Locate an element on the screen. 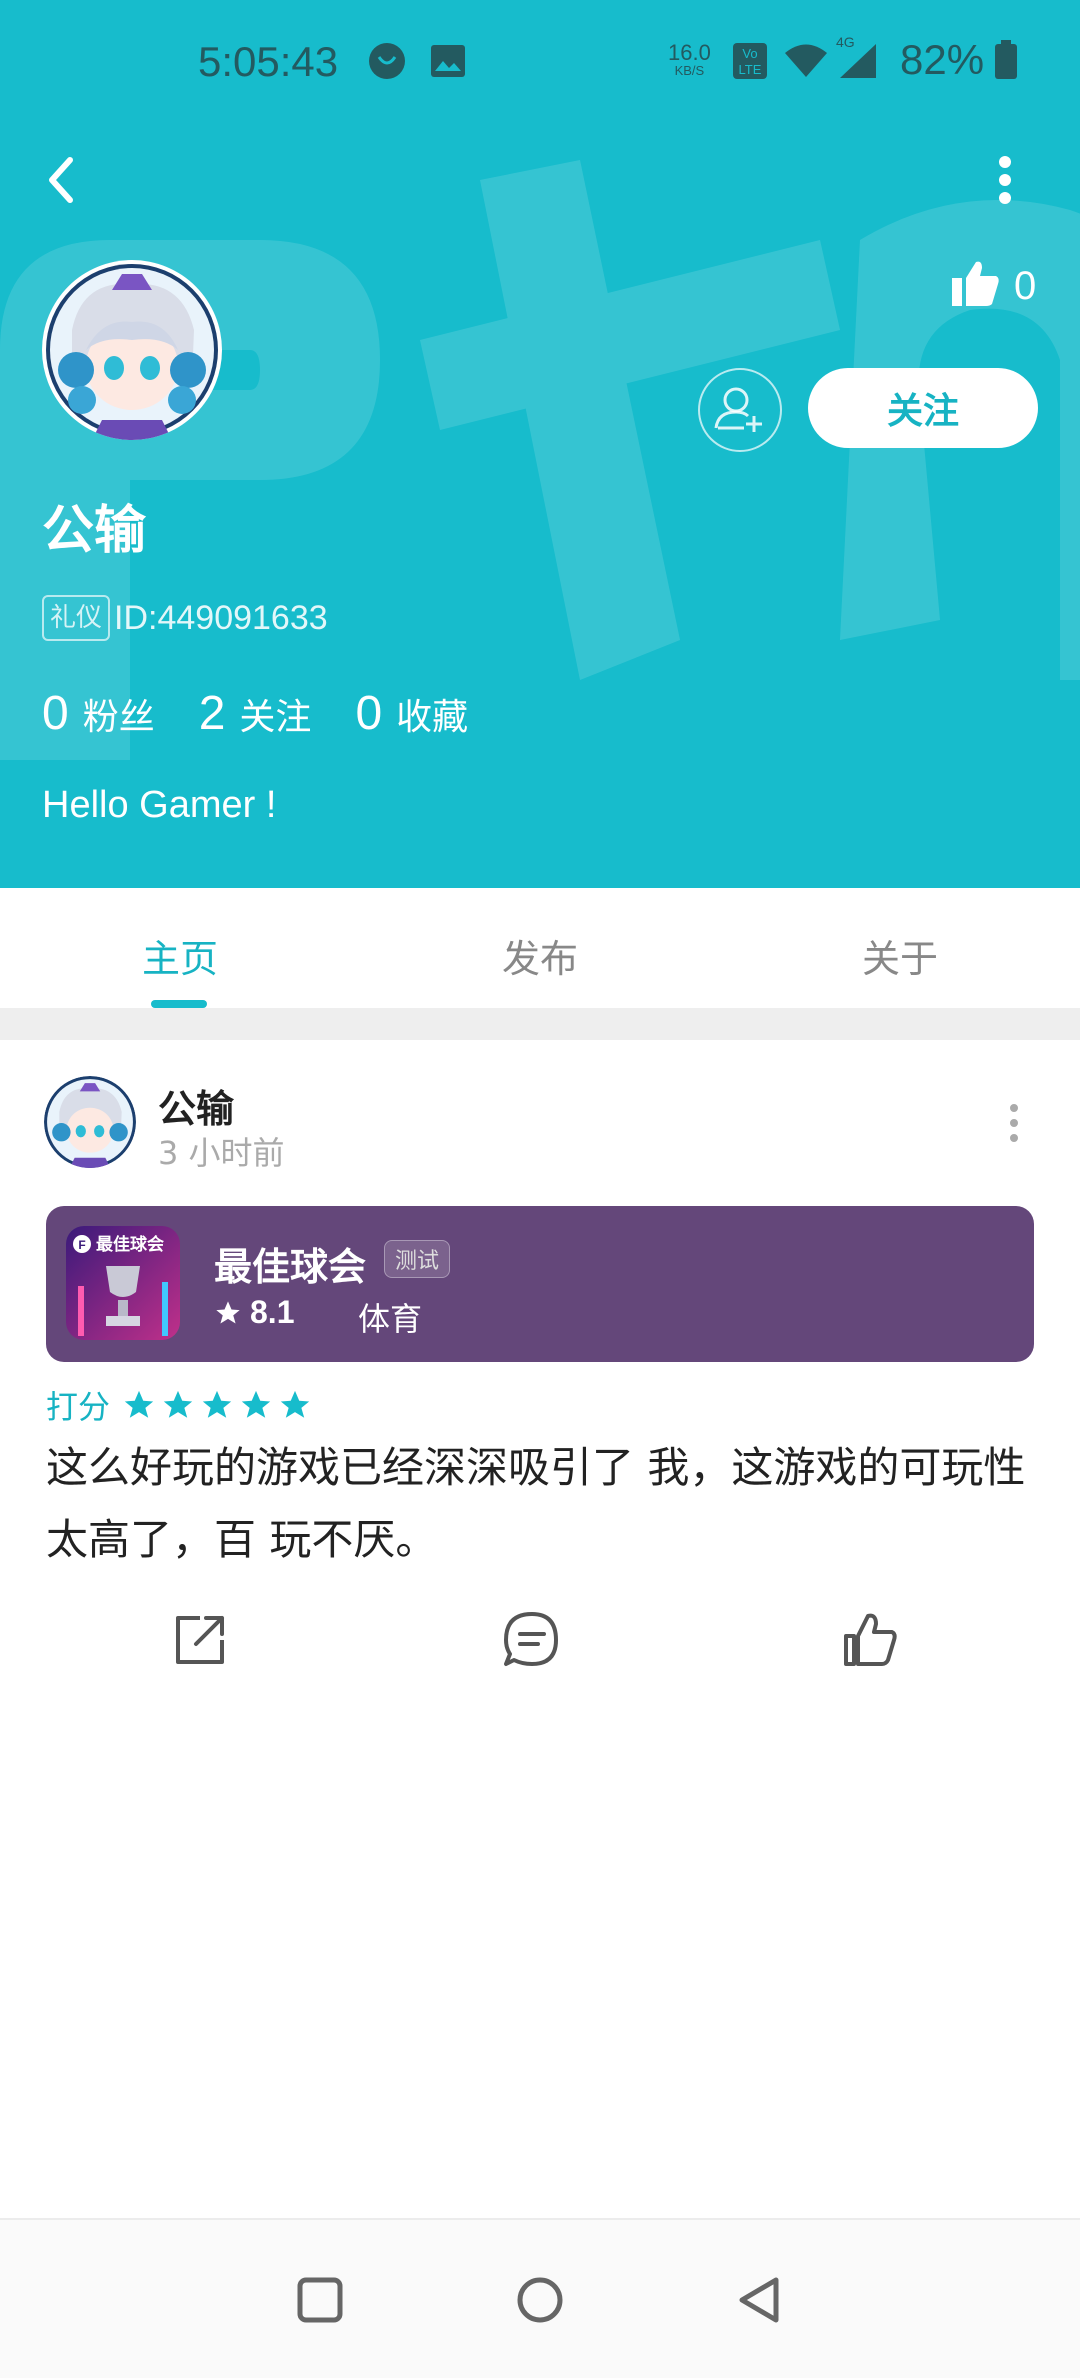 The width and height of the screenshot is (1080, 2378). profile-username: 公输 is located at coordinates (94, 531).